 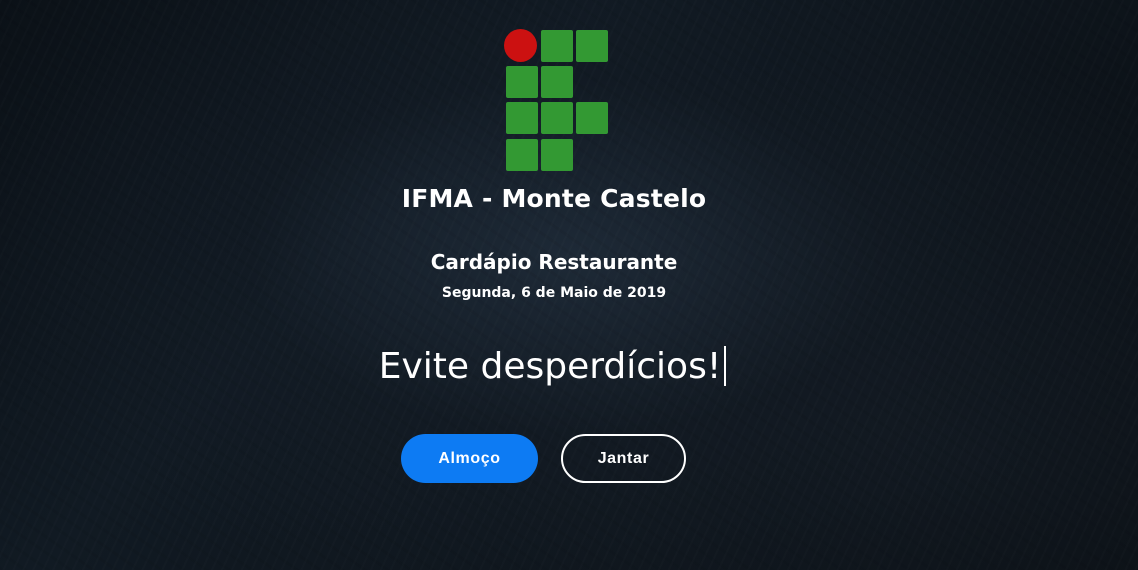 I want to click on typing-cursor, so click(x=725, y=366).